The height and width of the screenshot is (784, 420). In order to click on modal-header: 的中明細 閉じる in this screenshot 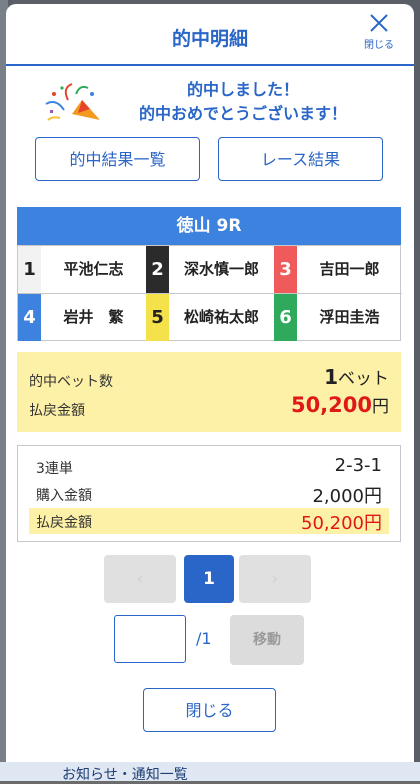, I will do `click(210, 35)`.